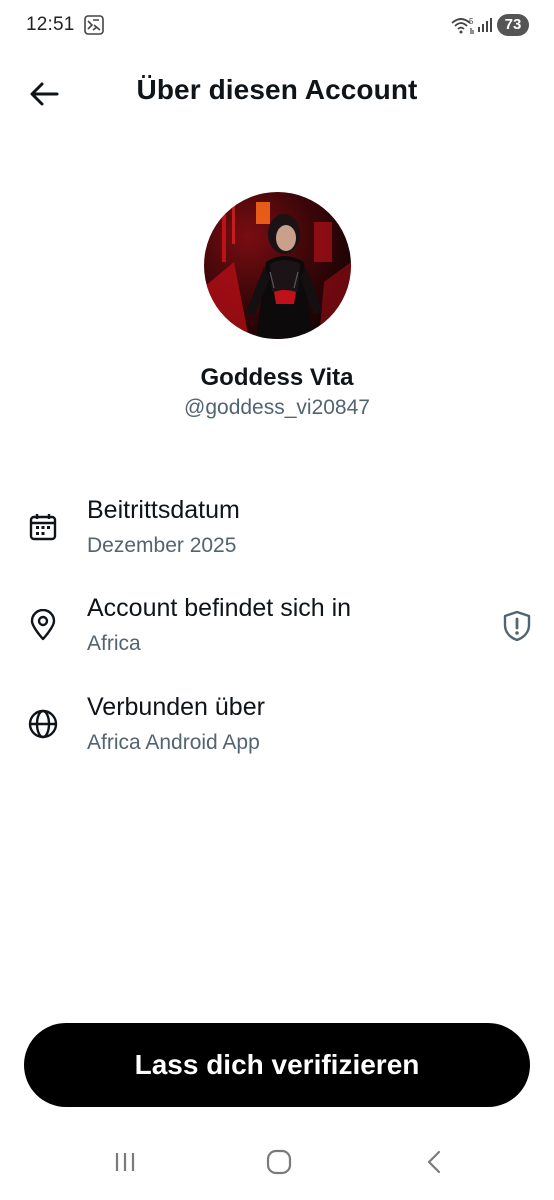 The image size is (554, 1200). I want to click on connected-via-label: Verbunden über, so click(176, 707).